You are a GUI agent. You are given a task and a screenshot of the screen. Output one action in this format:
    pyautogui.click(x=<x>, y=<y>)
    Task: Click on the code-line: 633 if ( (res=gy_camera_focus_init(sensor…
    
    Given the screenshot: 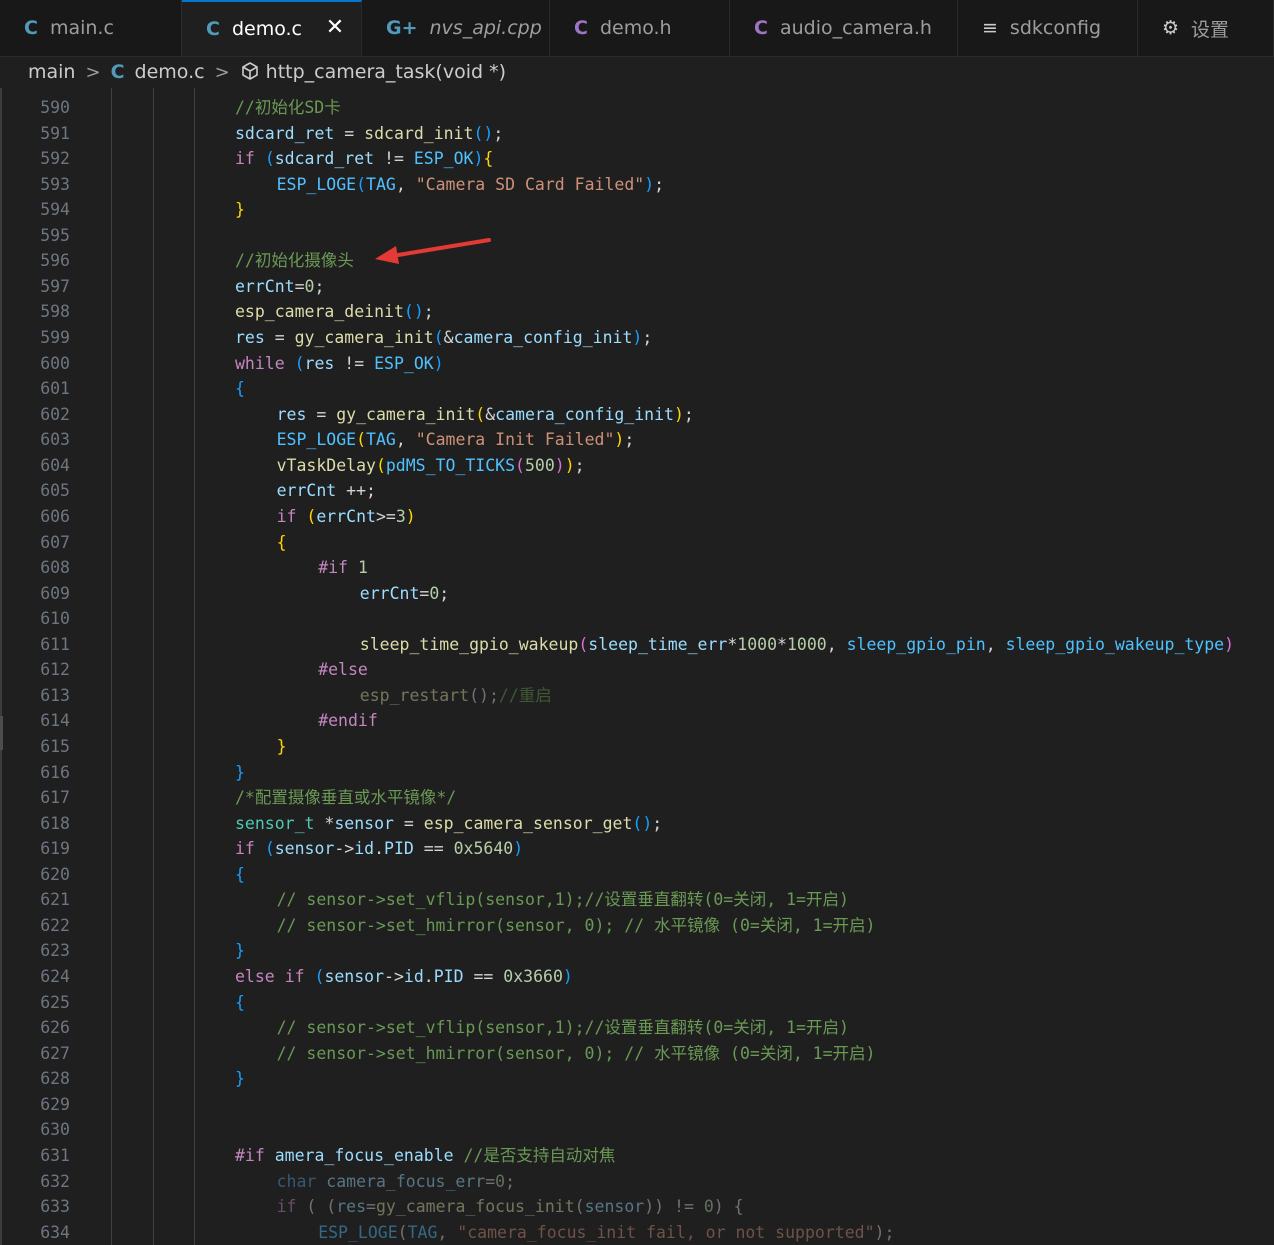 What is the action you would take?
    pyautogui.click(x=637, y=1207)
    